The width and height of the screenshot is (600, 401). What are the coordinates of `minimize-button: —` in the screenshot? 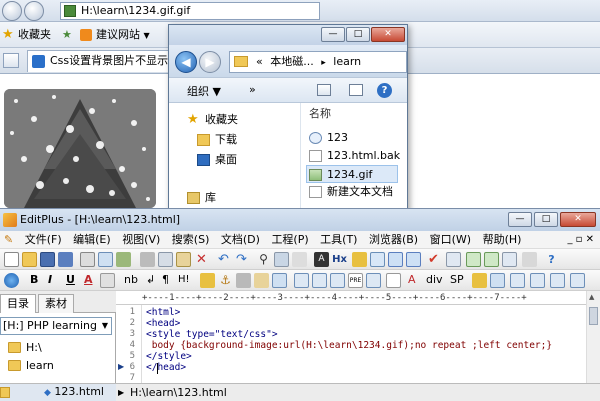 It's located at (333, 34).